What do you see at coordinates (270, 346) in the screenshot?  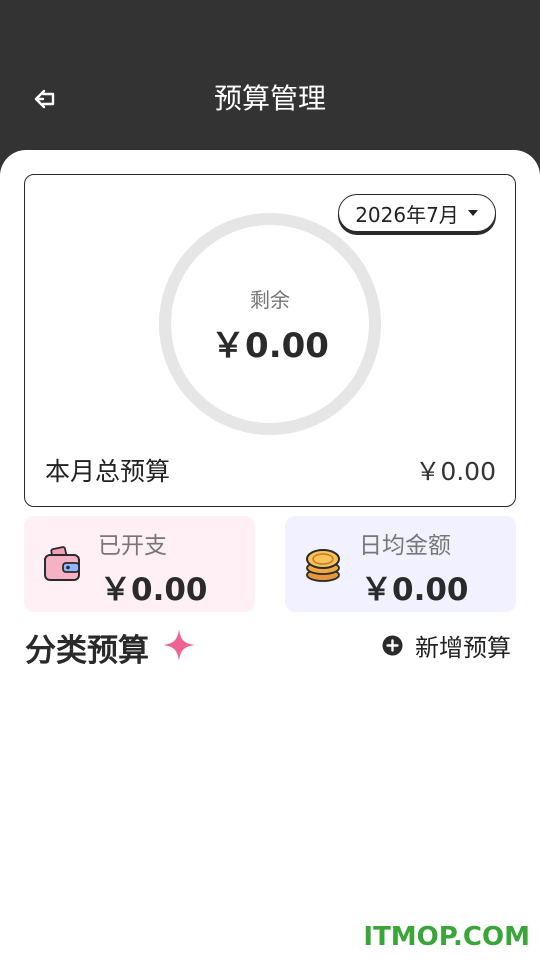 I see `remaining-value: ￥0.00` at bounding box center [270, 346].